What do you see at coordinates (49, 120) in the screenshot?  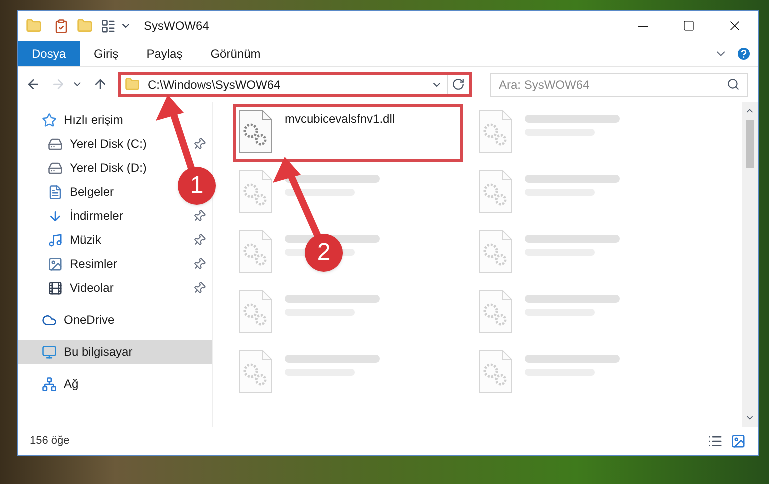 I see `star-icon` at bounding box center [49, 120].